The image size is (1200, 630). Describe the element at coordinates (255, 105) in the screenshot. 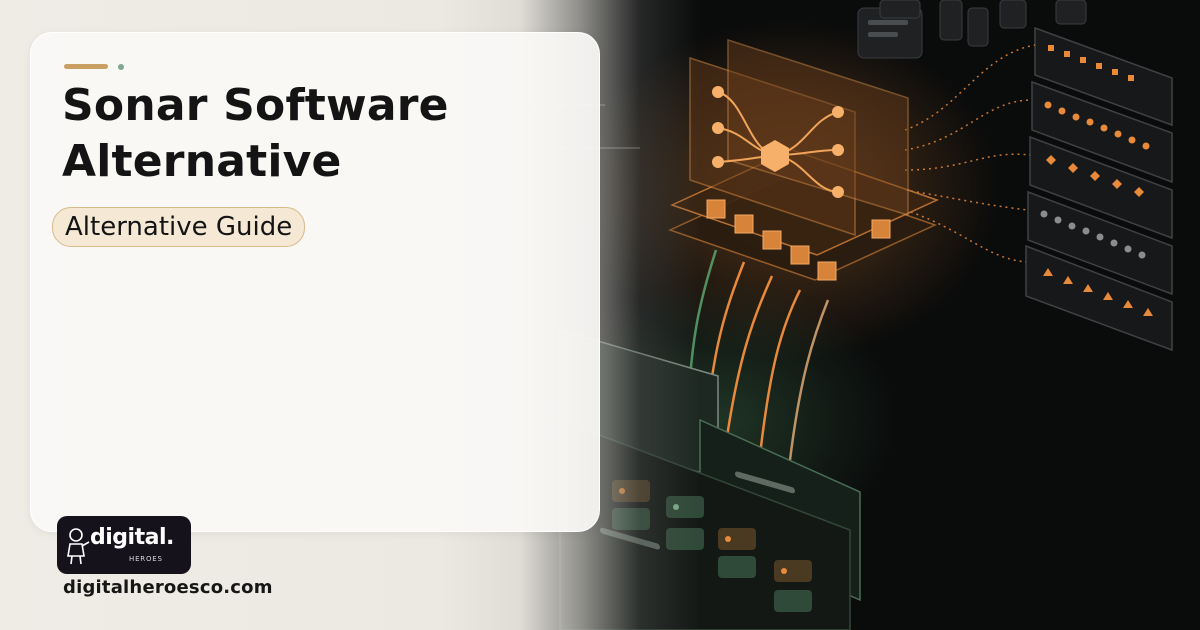

I see `title-line-1: Sonar Software` at that location.